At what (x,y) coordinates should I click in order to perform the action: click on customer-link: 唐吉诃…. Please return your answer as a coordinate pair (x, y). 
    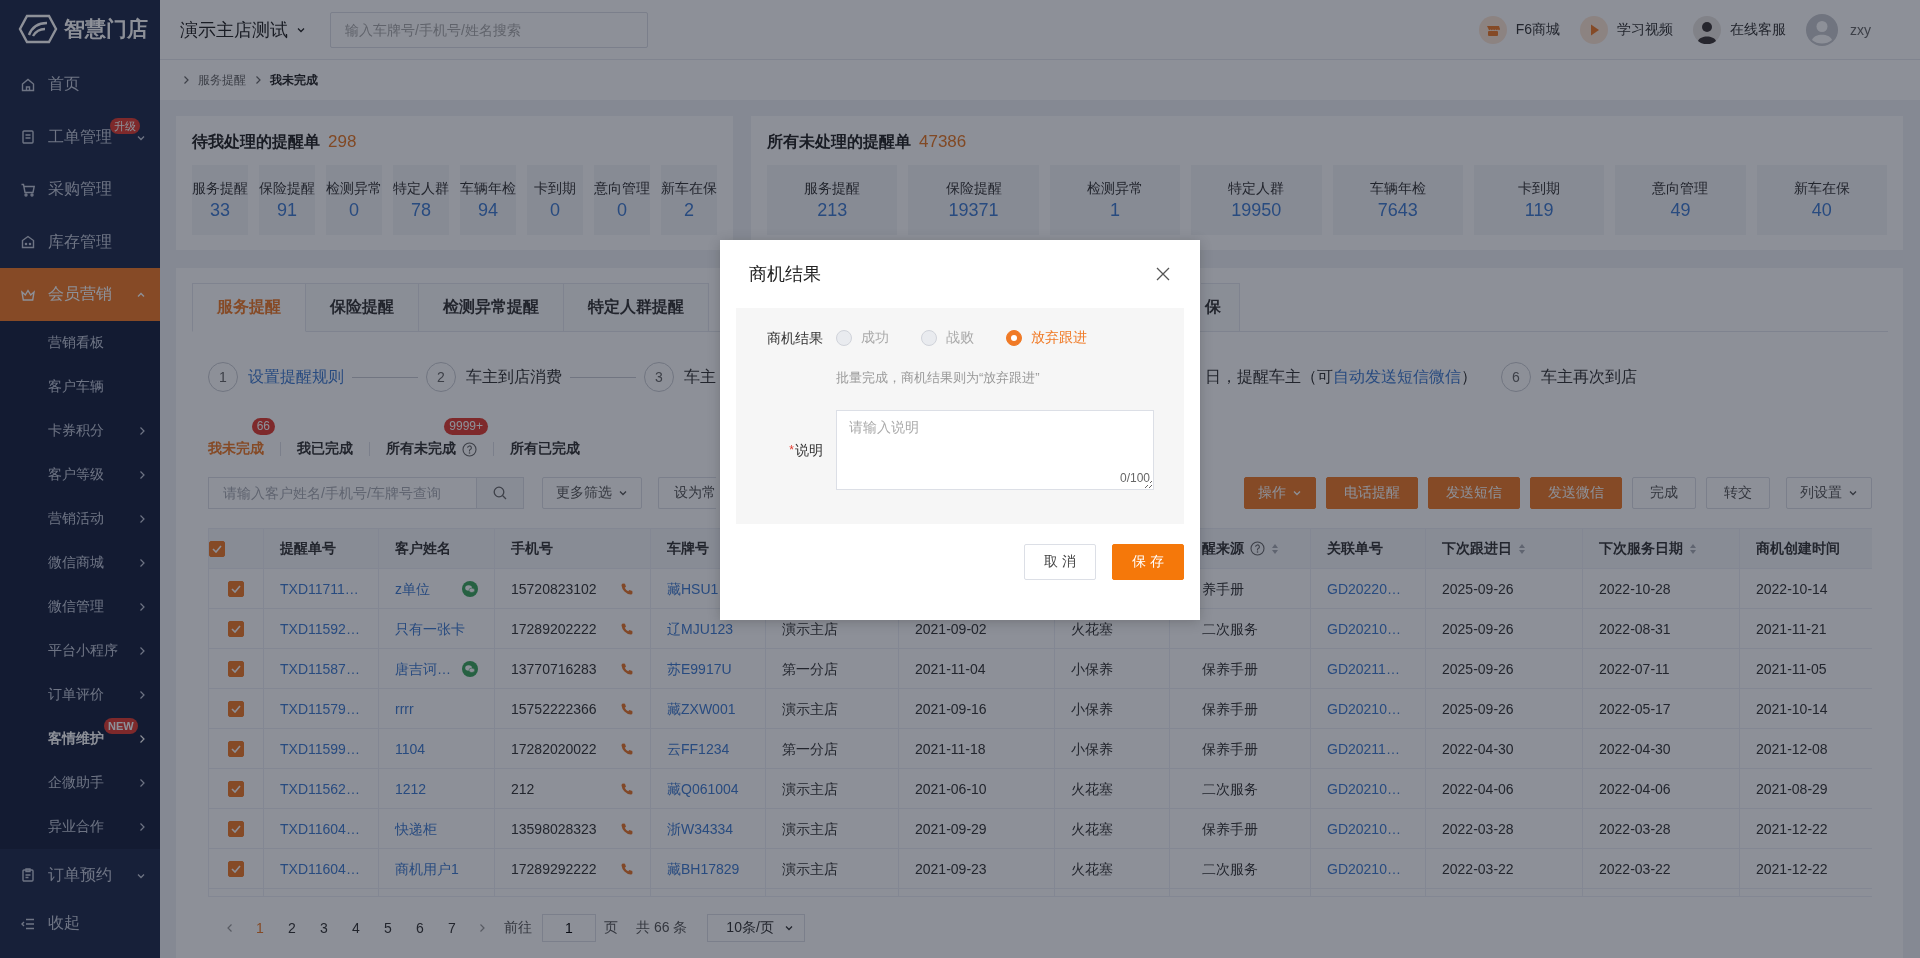
    Looking at the image, I should click on (423, 668).